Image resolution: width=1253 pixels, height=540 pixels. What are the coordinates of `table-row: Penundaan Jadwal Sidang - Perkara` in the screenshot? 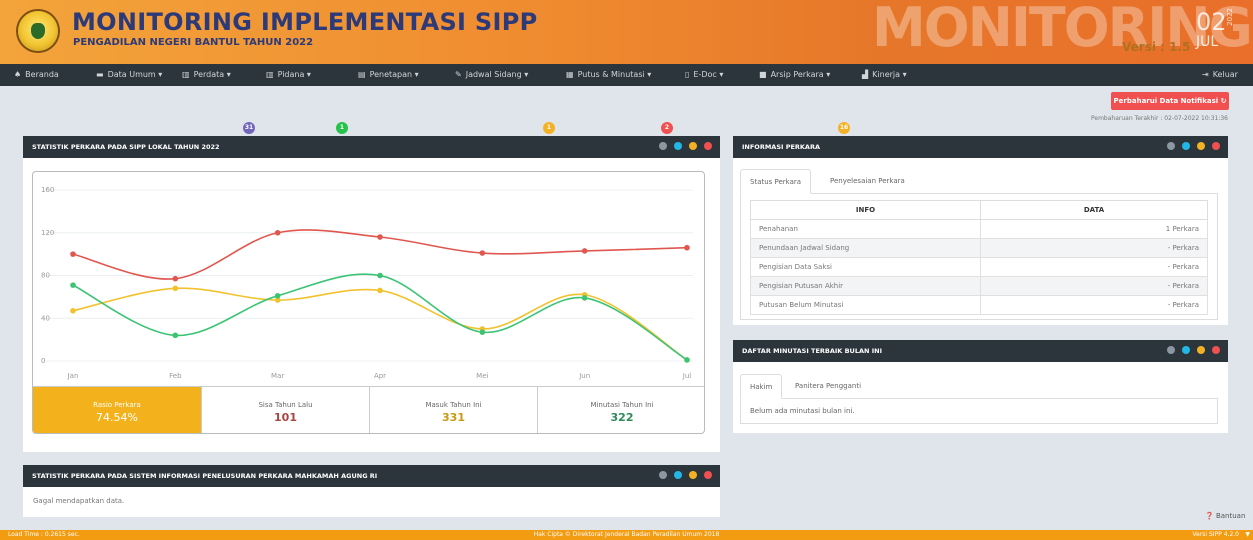 It's located at (979, 248).